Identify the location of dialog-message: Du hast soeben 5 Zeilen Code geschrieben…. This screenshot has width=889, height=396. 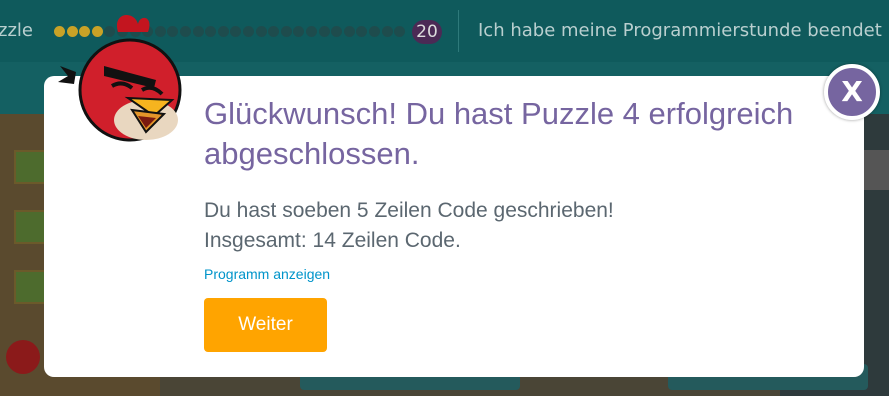
(524, 226).